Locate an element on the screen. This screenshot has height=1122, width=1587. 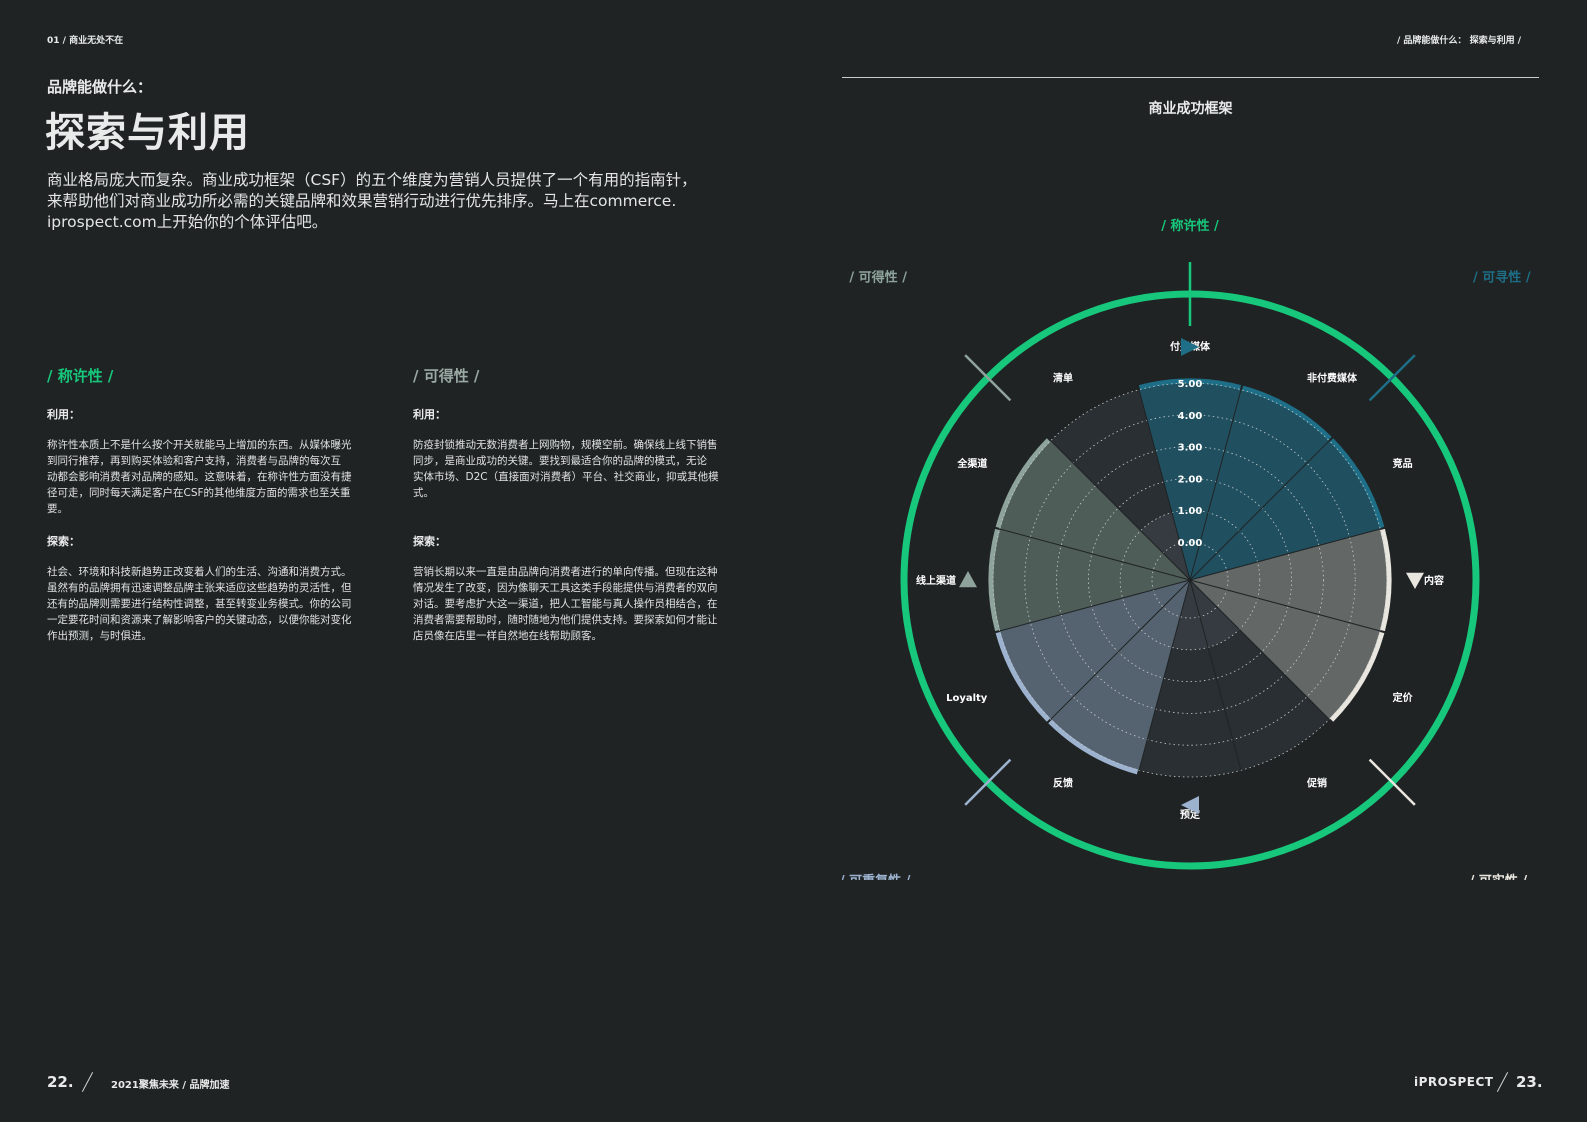
text-line: 消费者需要帮助时，随时随地为他们提供支持。要探索如何才能让 is located at coordinates (565, 620).